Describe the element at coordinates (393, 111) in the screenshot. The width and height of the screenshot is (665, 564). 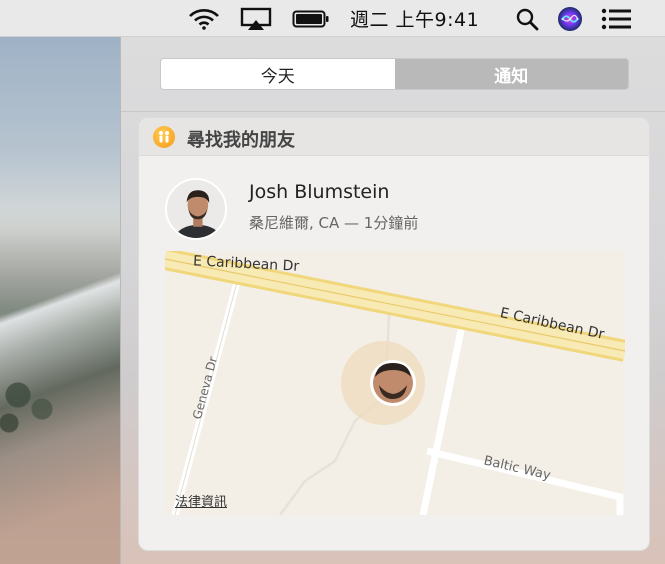
I see `panel-divider` at that location.